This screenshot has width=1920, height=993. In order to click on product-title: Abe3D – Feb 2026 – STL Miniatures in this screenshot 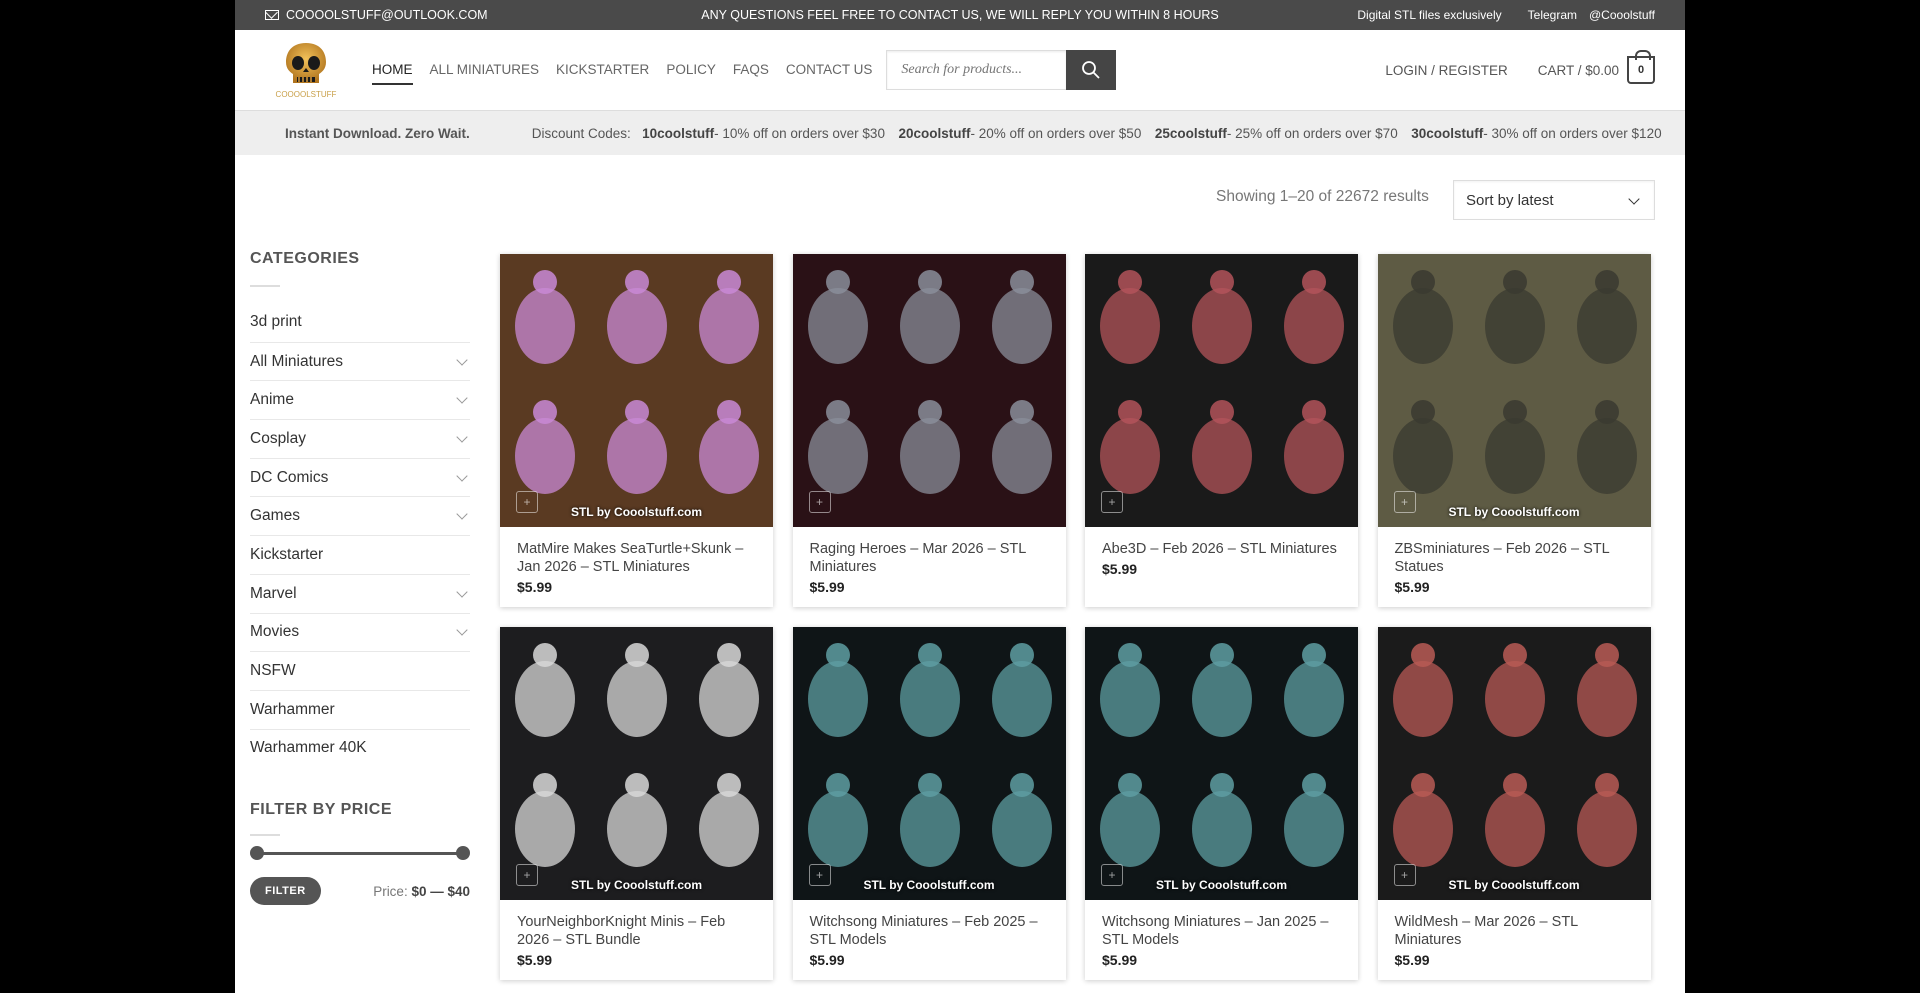, I will do `click(1221, 549)`.